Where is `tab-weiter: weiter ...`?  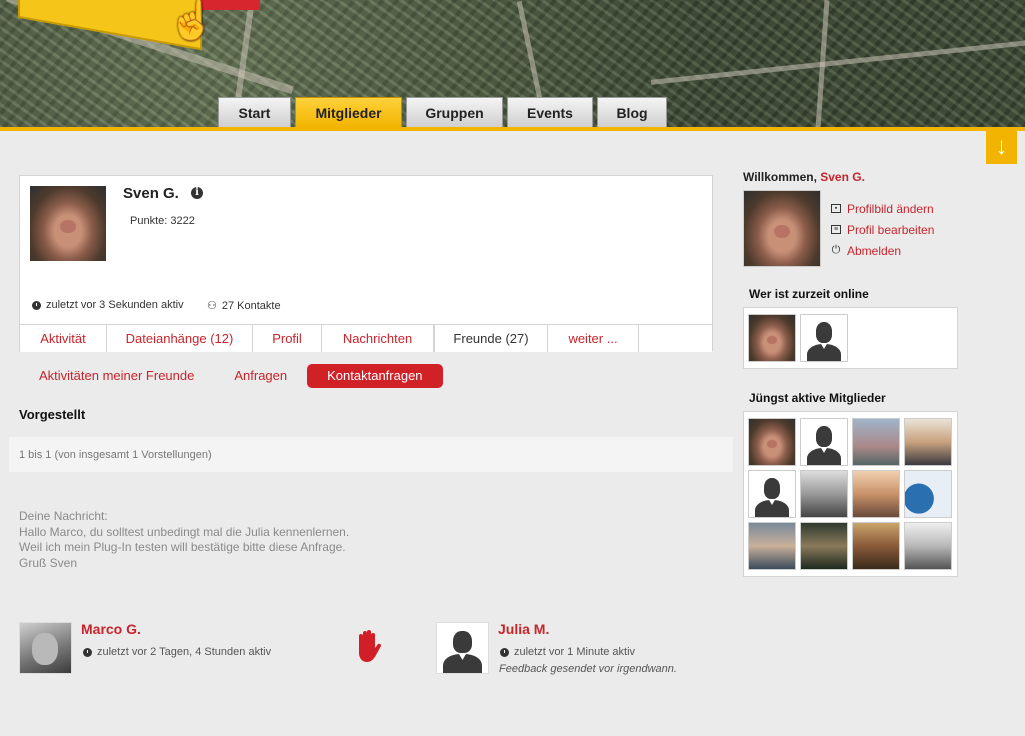
tab-weiter: weiter ... is located at coordinates (593, 338).